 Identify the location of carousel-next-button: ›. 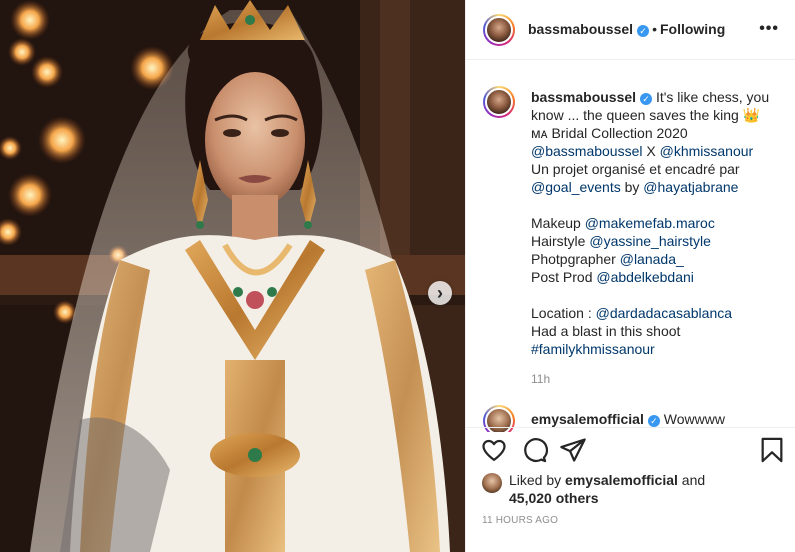
(440, 293).